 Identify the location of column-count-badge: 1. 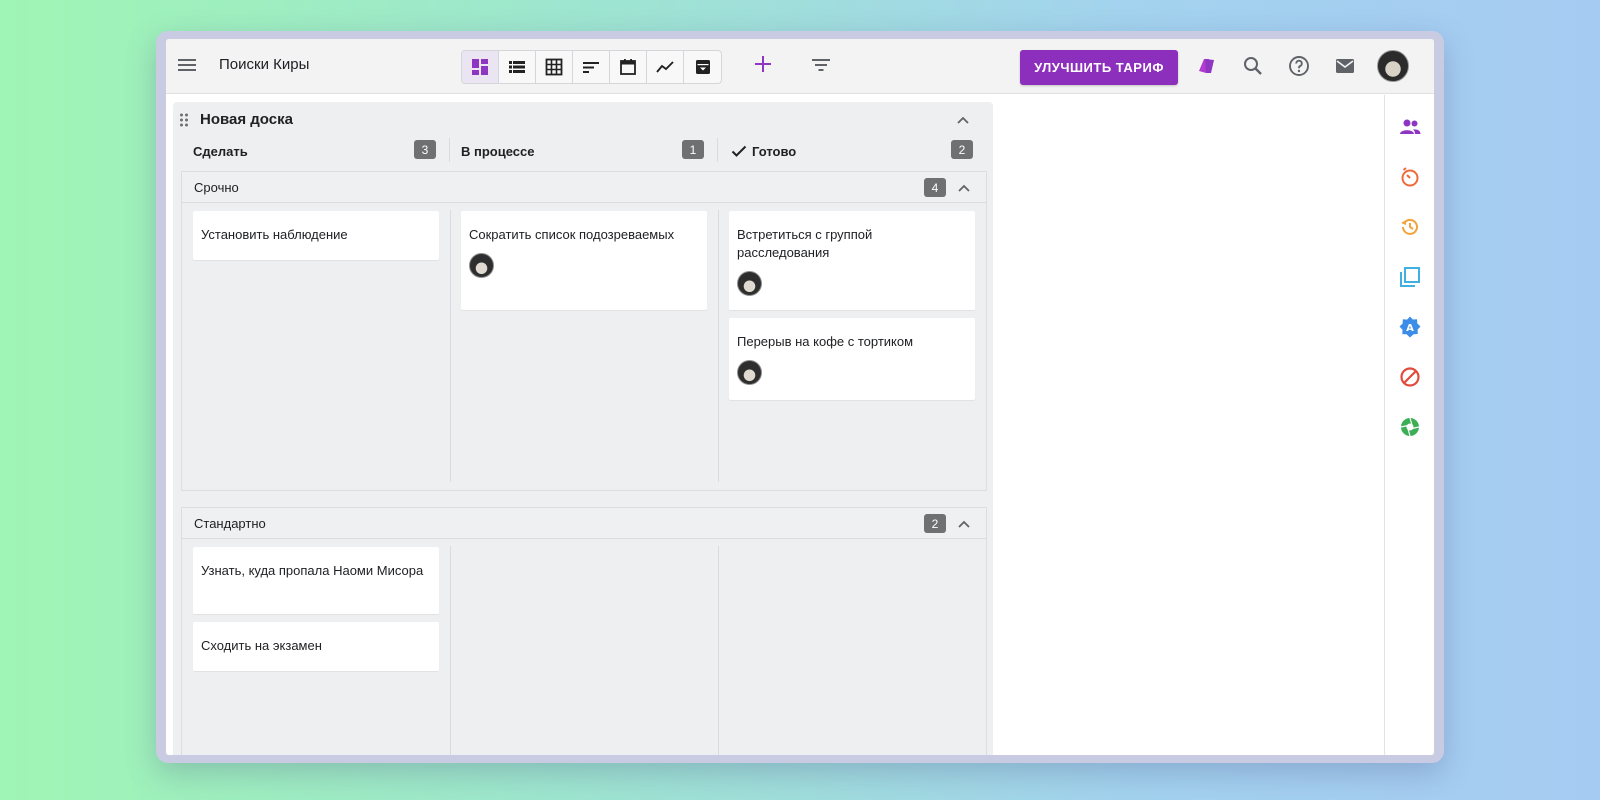
(693, 149).